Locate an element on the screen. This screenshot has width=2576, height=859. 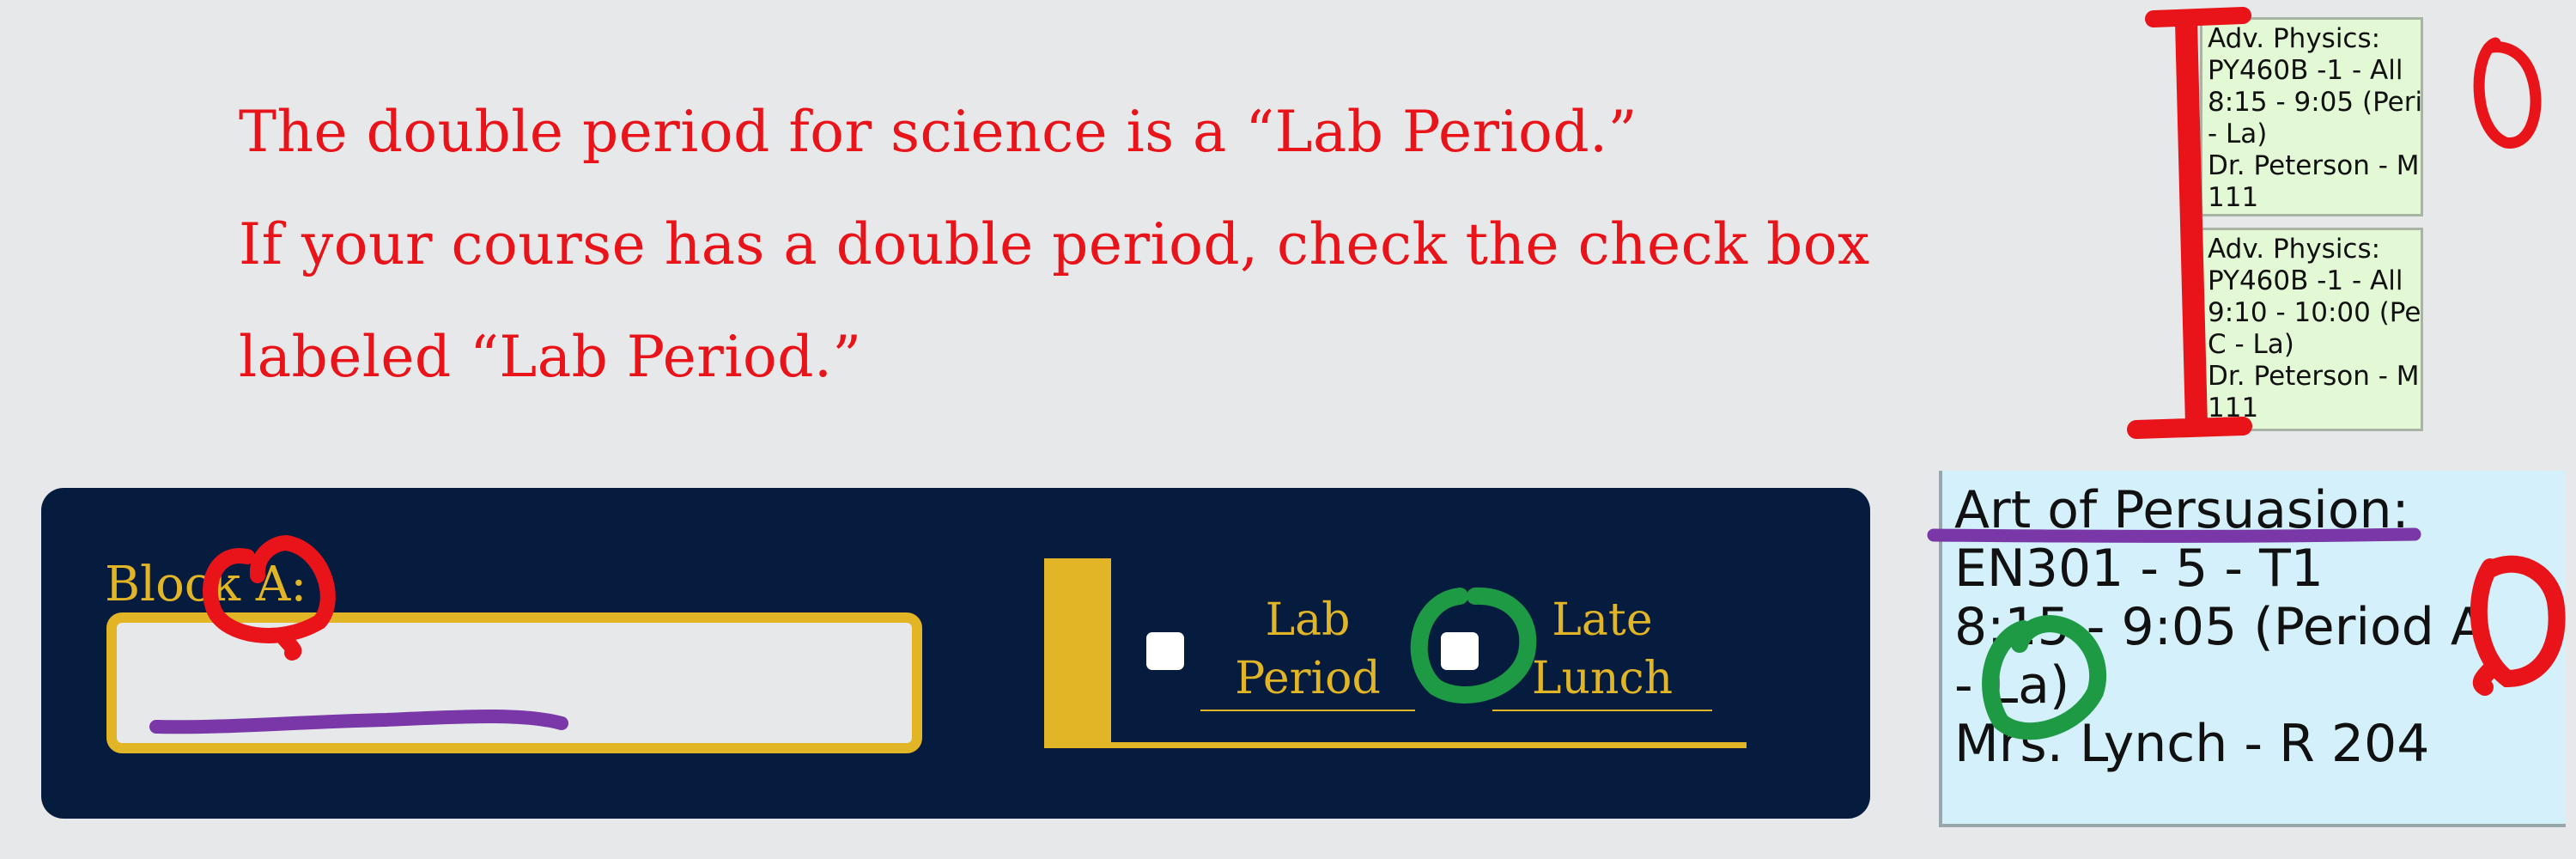
instruction-line-3: labeled “Lab Period.” is located at coordinates (550, 357).